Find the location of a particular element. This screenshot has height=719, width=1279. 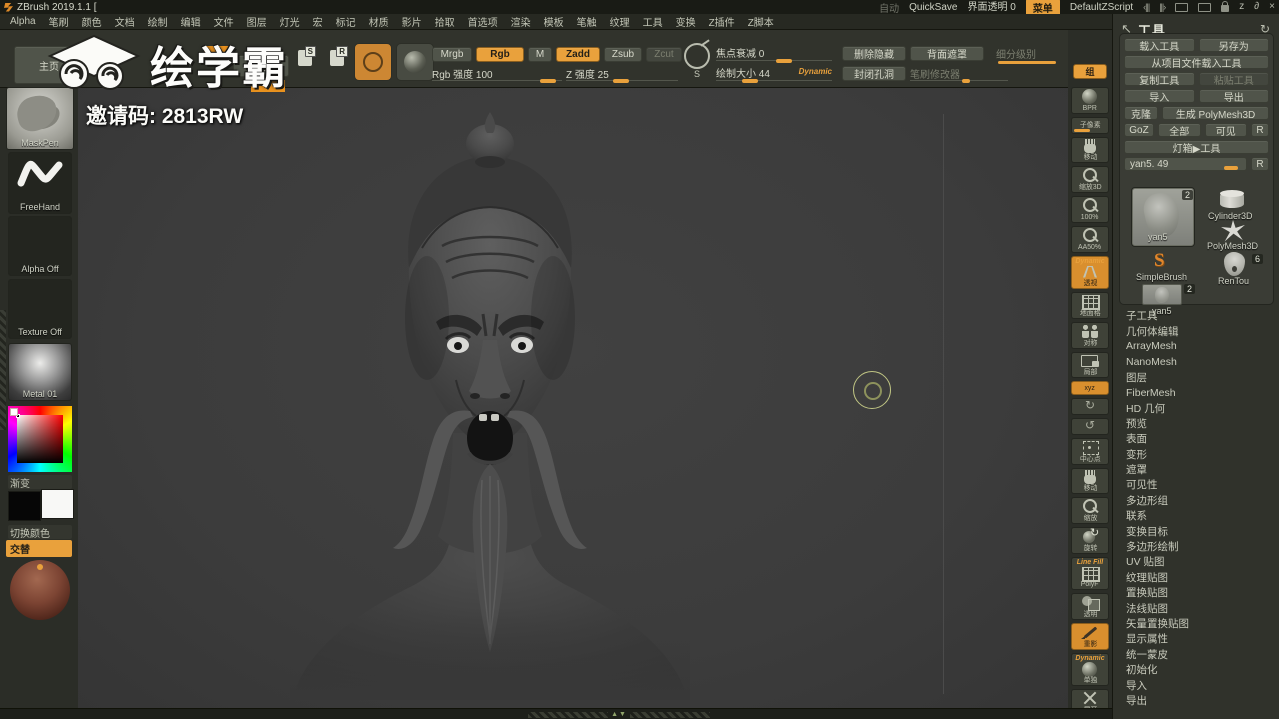

load-from-project-button: 从项目文件载入工具 is located at coordinates (1196, 62).